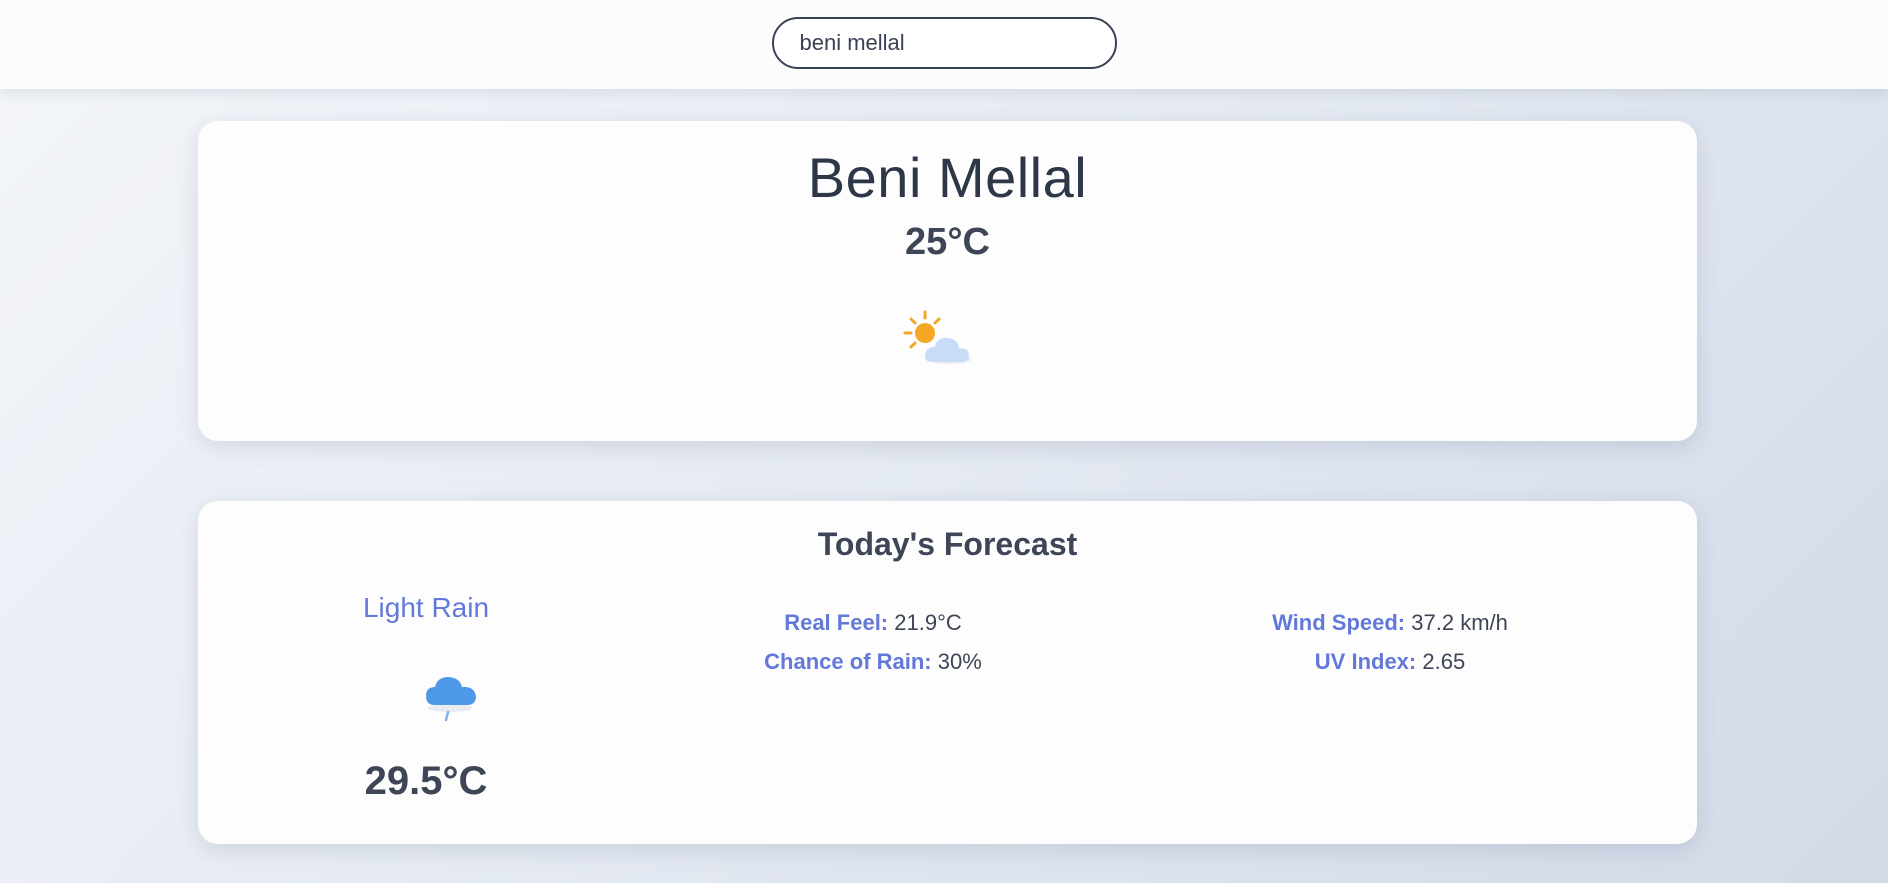  What do you see at coordinates (947, 242) in the screenshot?
I see `current-temperature: 25°C` at bounding box center [947, 242].